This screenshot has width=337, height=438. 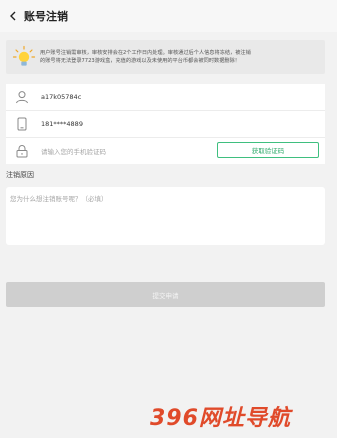 I want to click on watermark-logo: 396网址导航, so click(x=220, y=418).